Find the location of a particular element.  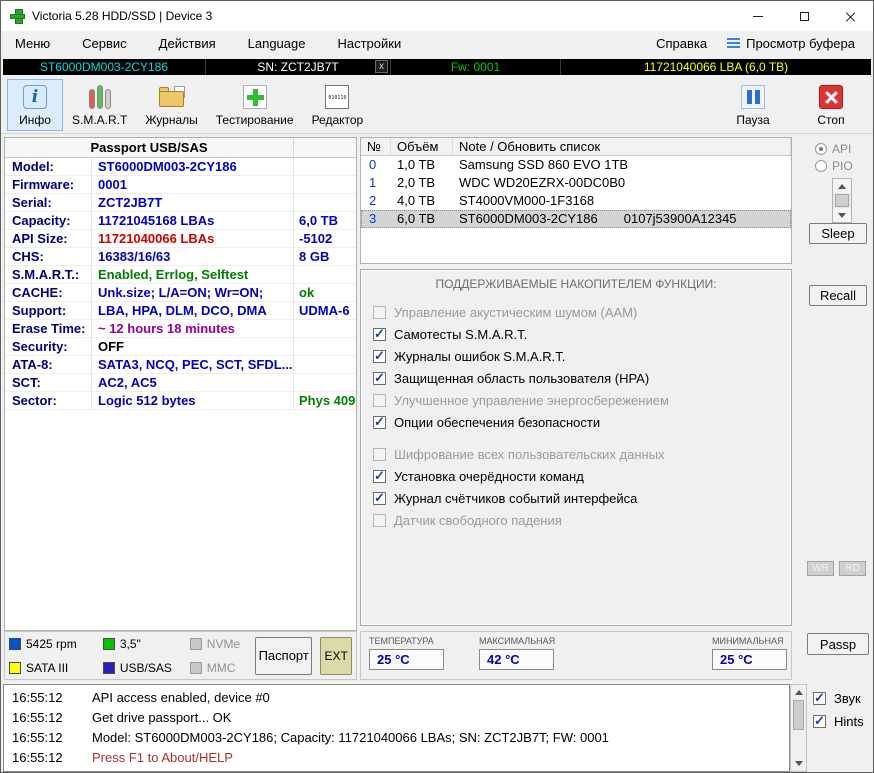

maximize-button is located at coordinates (804, 16).